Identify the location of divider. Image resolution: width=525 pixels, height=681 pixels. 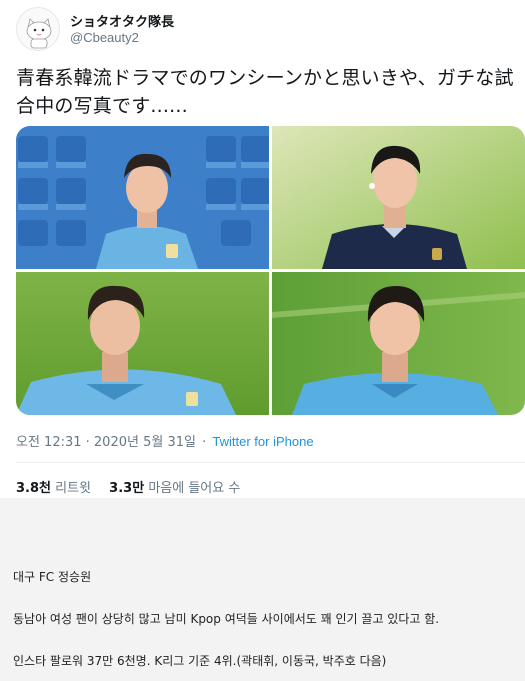
(270, 462).